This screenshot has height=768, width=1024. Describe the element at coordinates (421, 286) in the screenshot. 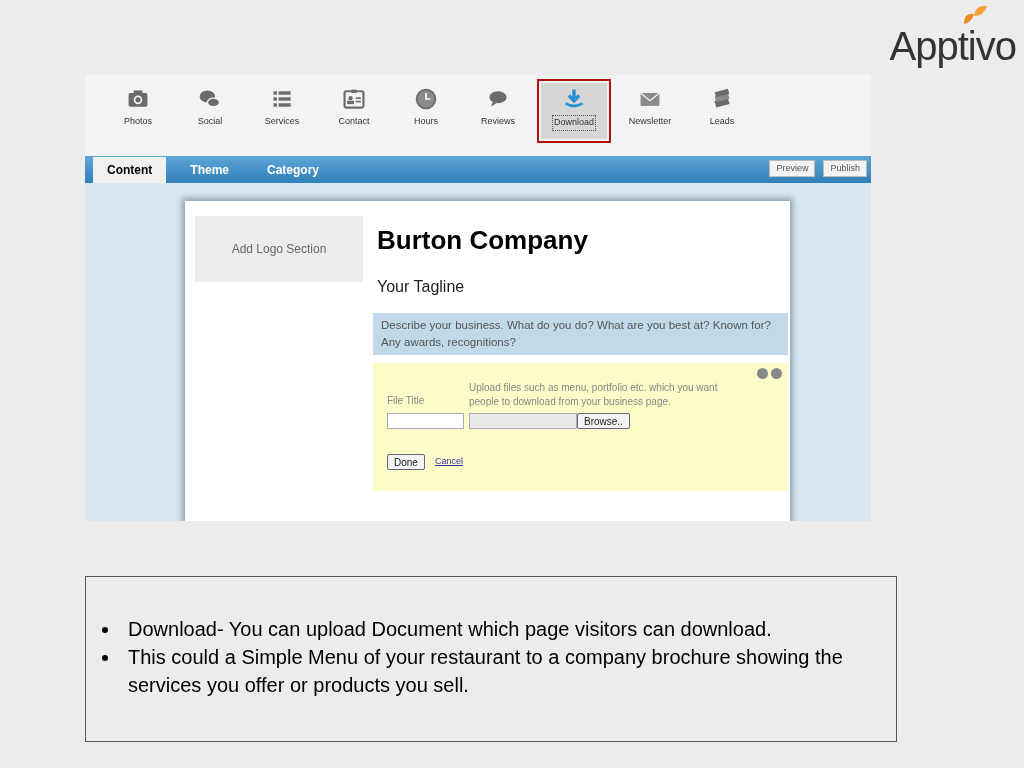

I see `tagline: Your Tagline` at that location.